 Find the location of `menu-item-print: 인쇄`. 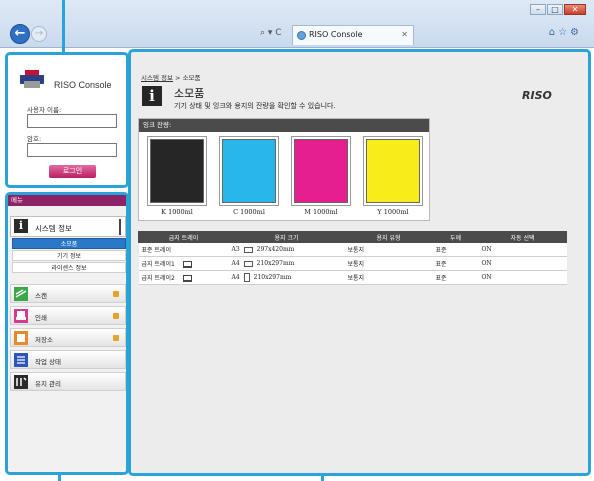

menu-item-print: 인쇄 is located at coordinates (68, 315).